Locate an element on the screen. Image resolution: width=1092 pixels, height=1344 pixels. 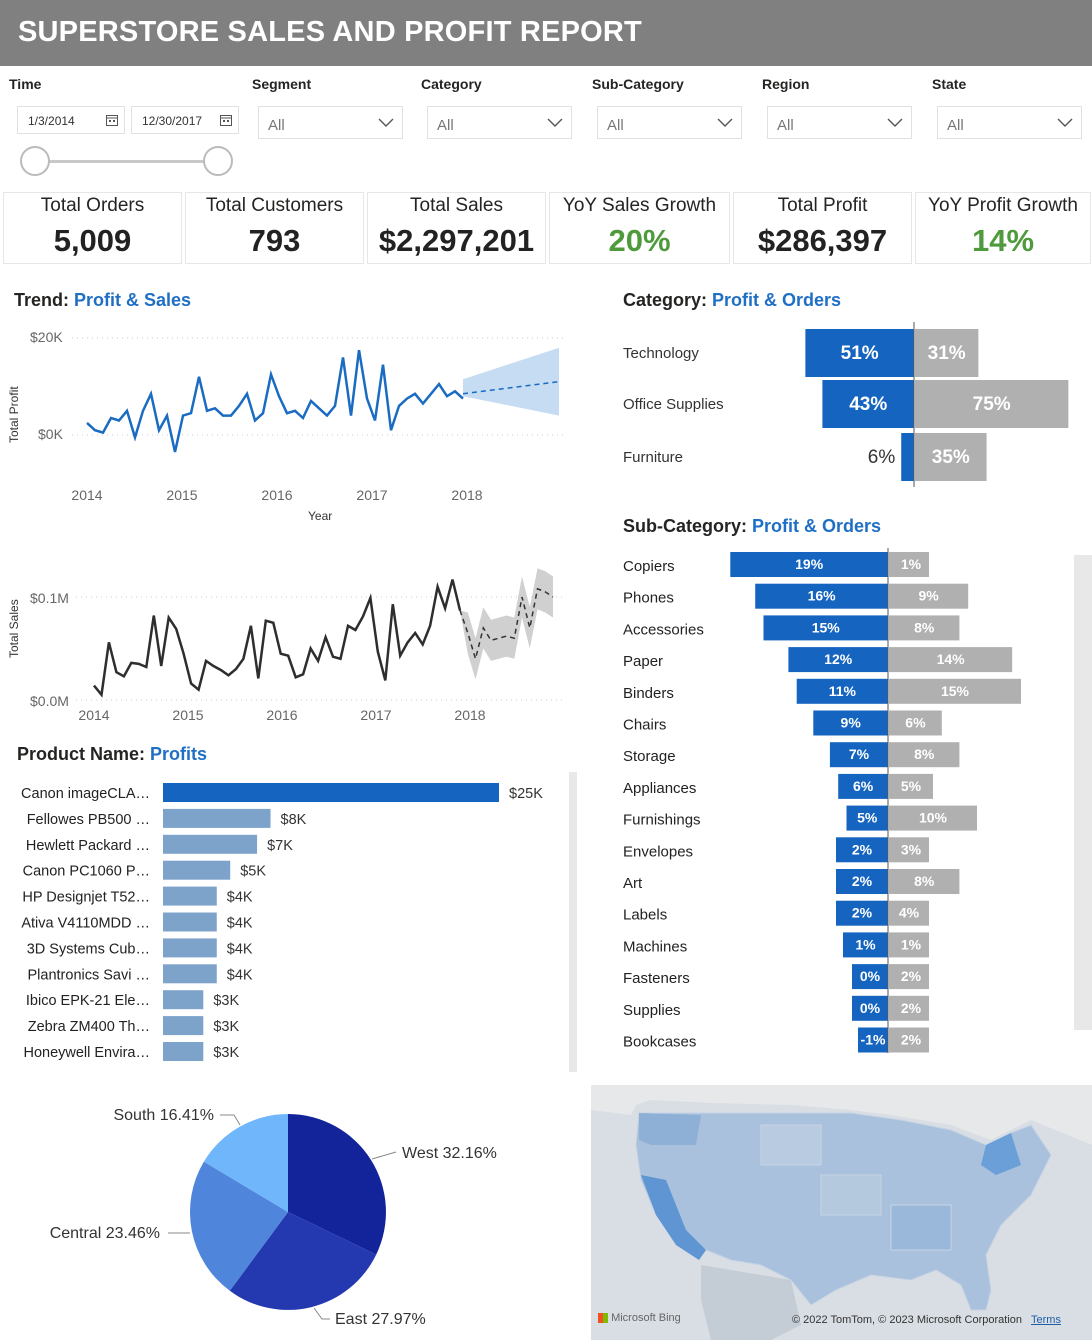
region-dropdown-value: All is located at coordinates (785, 125).